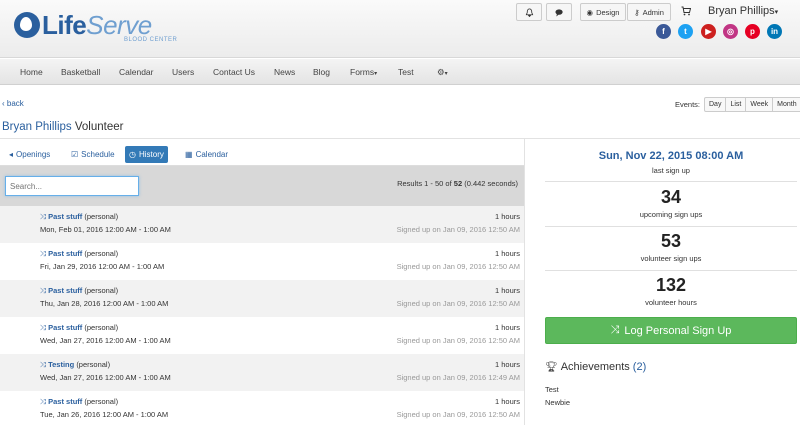 The width and height of the screenshot is (800, 425). Describe the element at coordinates (708, 31) in the screenshot. I see `youtube-icon: ▶` at that location.